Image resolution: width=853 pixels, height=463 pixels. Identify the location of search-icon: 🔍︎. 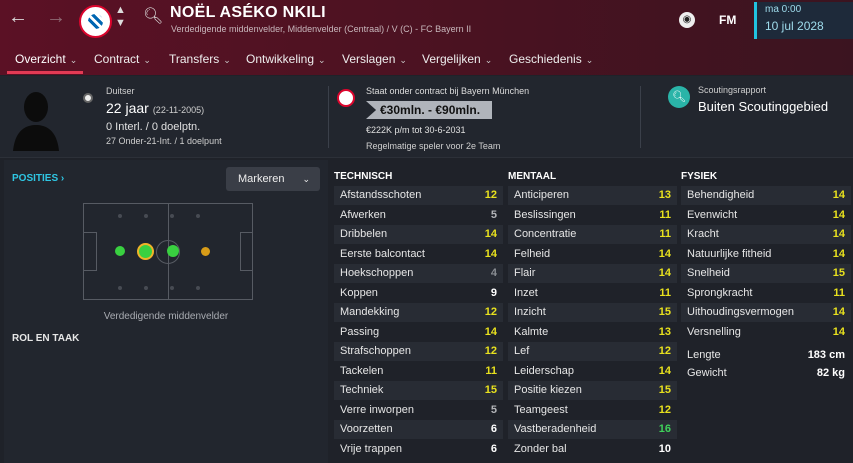
(153, 16).